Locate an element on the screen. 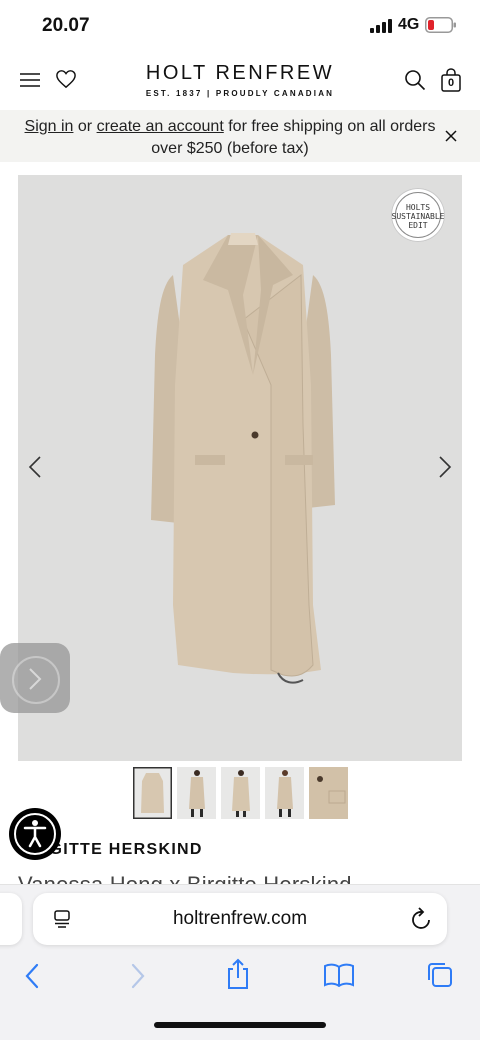  tabs-overview-icon is located at coordinates (440, 975).